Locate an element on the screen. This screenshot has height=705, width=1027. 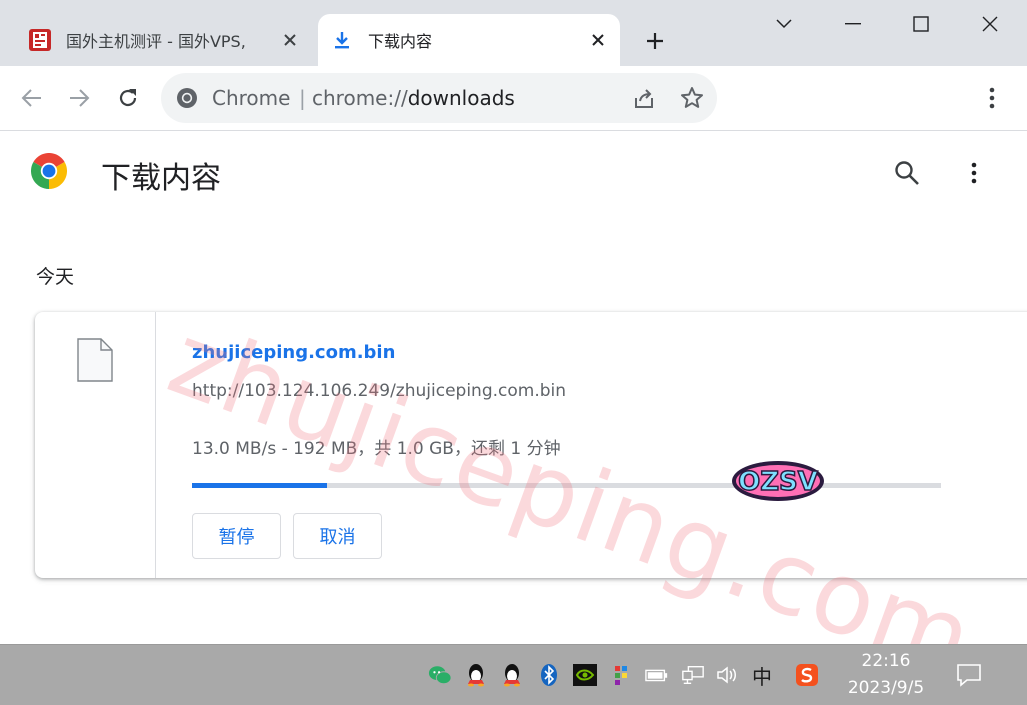
file-icon is located at coordinates (95, 360).